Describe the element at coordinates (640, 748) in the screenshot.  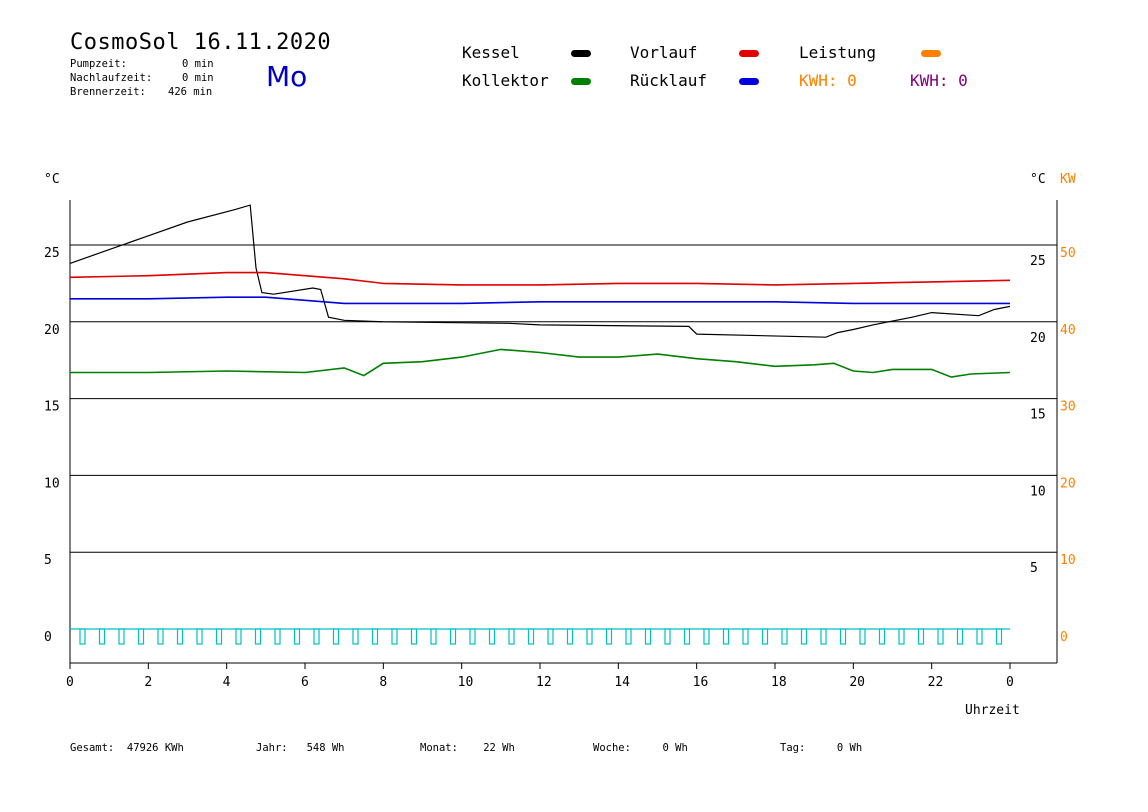
I see `footer-woche: Woche: 0 Wh` at that location.